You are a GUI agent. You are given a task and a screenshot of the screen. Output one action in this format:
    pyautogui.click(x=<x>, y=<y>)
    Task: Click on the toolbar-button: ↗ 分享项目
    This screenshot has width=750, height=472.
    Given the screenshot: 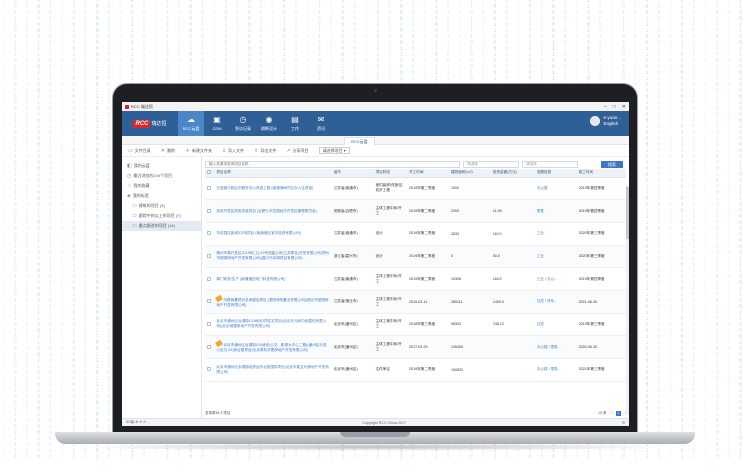 What is the action you would take?
    pyautogui.click(x=297, y=151)
    